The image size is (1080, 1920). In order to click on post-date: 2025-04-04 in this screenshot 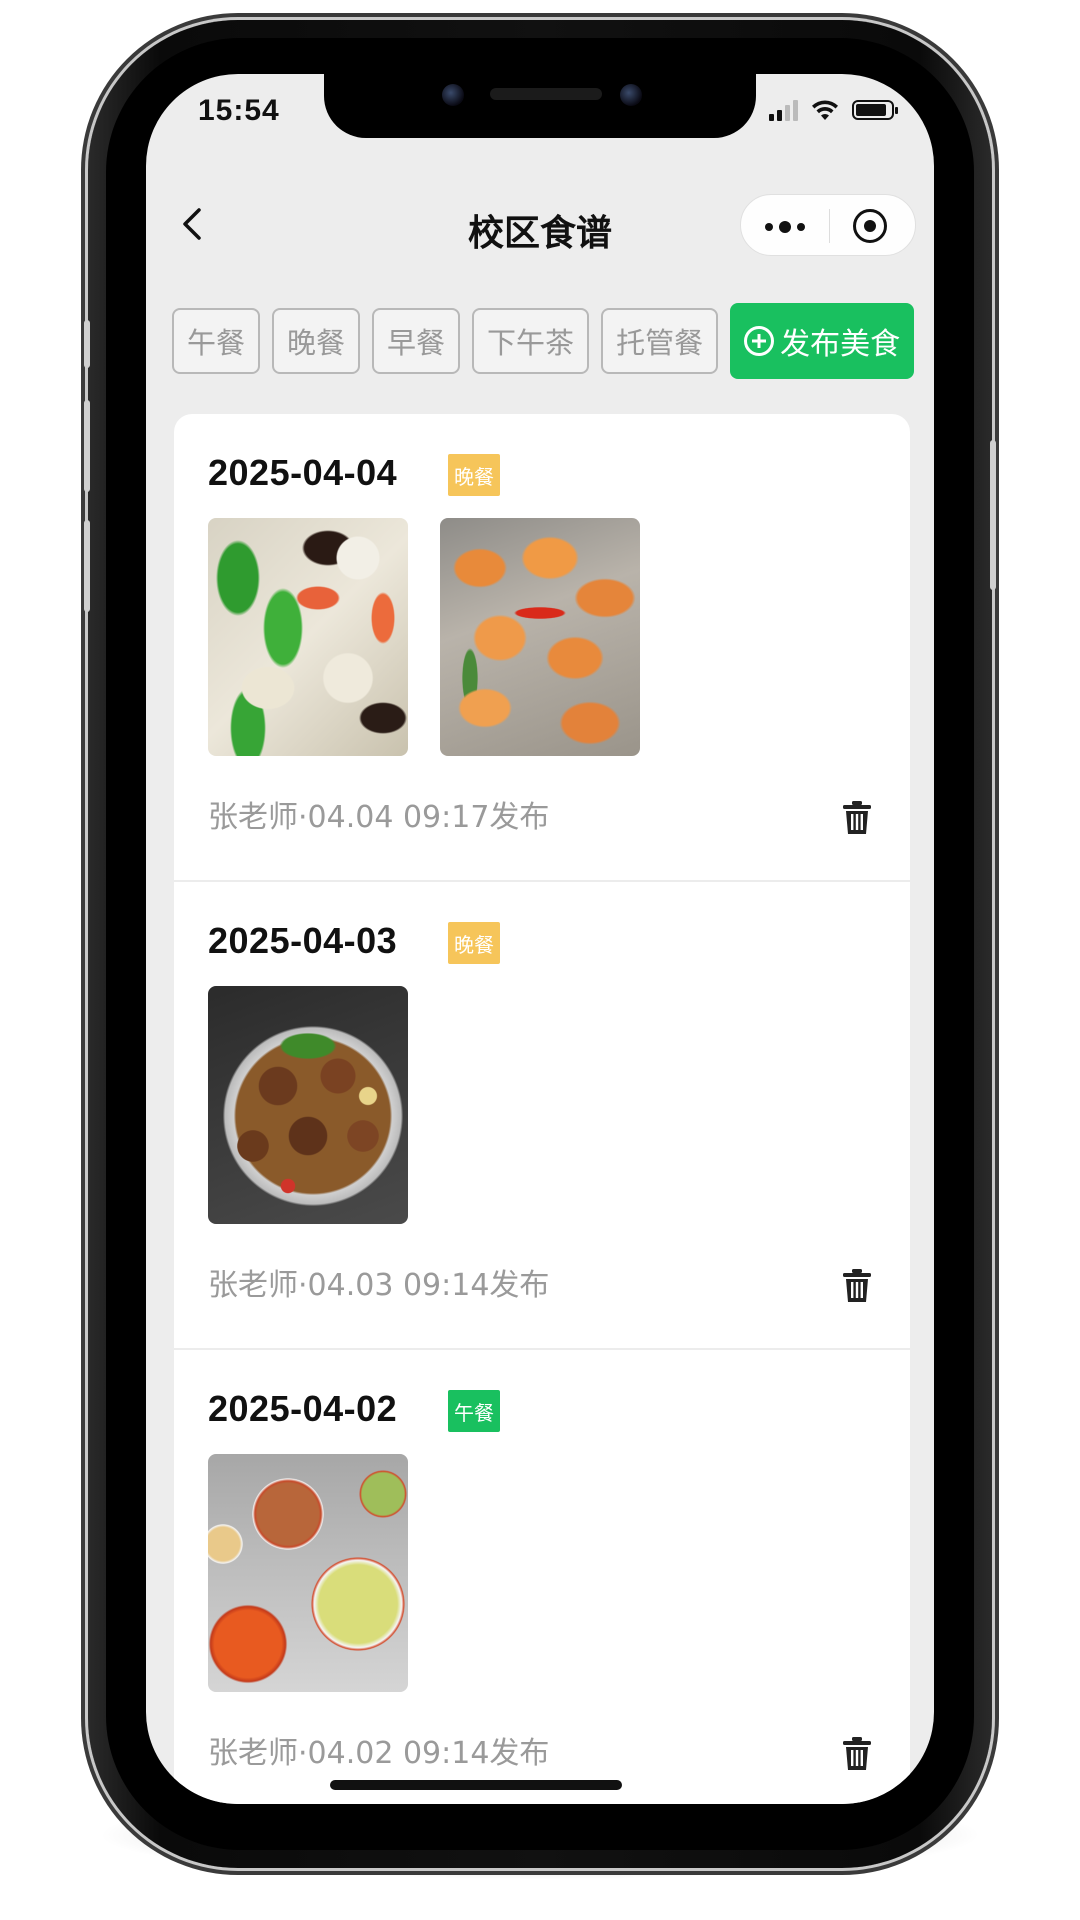, I will do `click(303, 472)`.